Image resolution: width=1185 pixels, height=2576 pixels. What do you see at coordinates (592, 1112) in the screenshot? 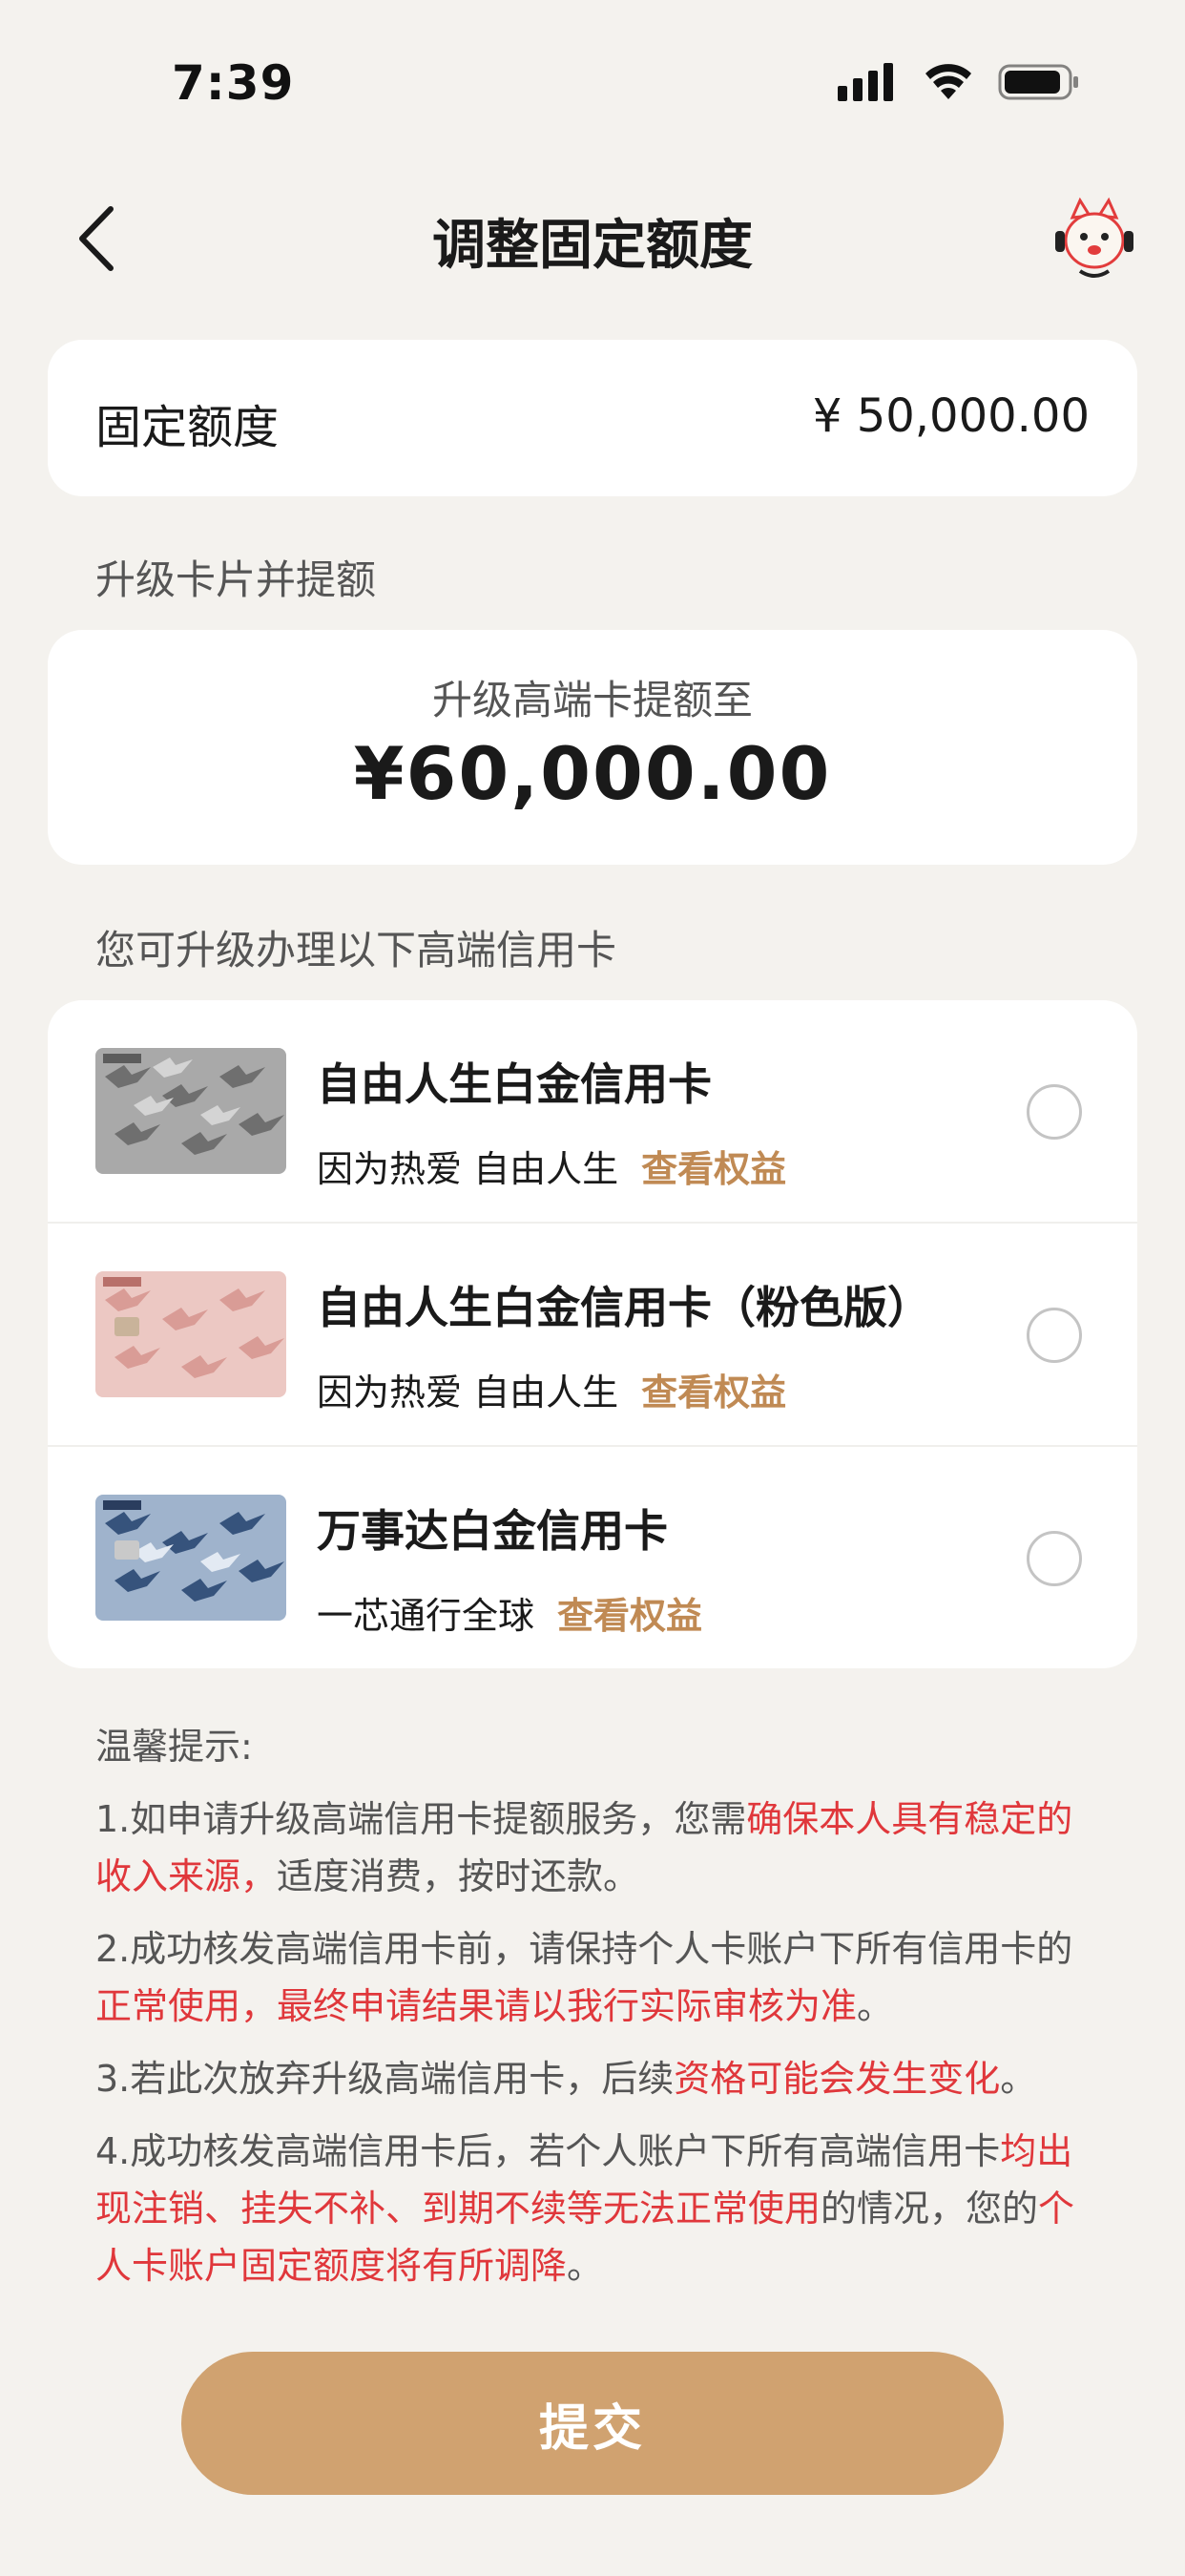
I see `card-option-freedom-platinum: 自由人生白金信用卡 因为热爱 自由人生 查看权益` at bounding box center [592, 1112].